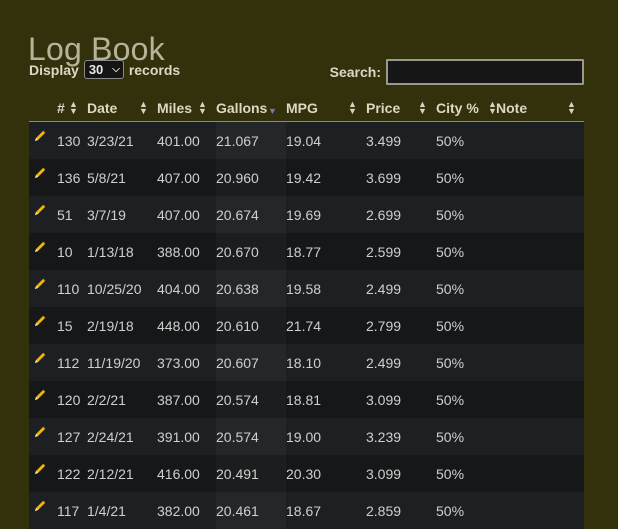 Image resolution: width=618 pixels, height=529 pixels. I want to click on row-price: 3.239, so click(401, 436).